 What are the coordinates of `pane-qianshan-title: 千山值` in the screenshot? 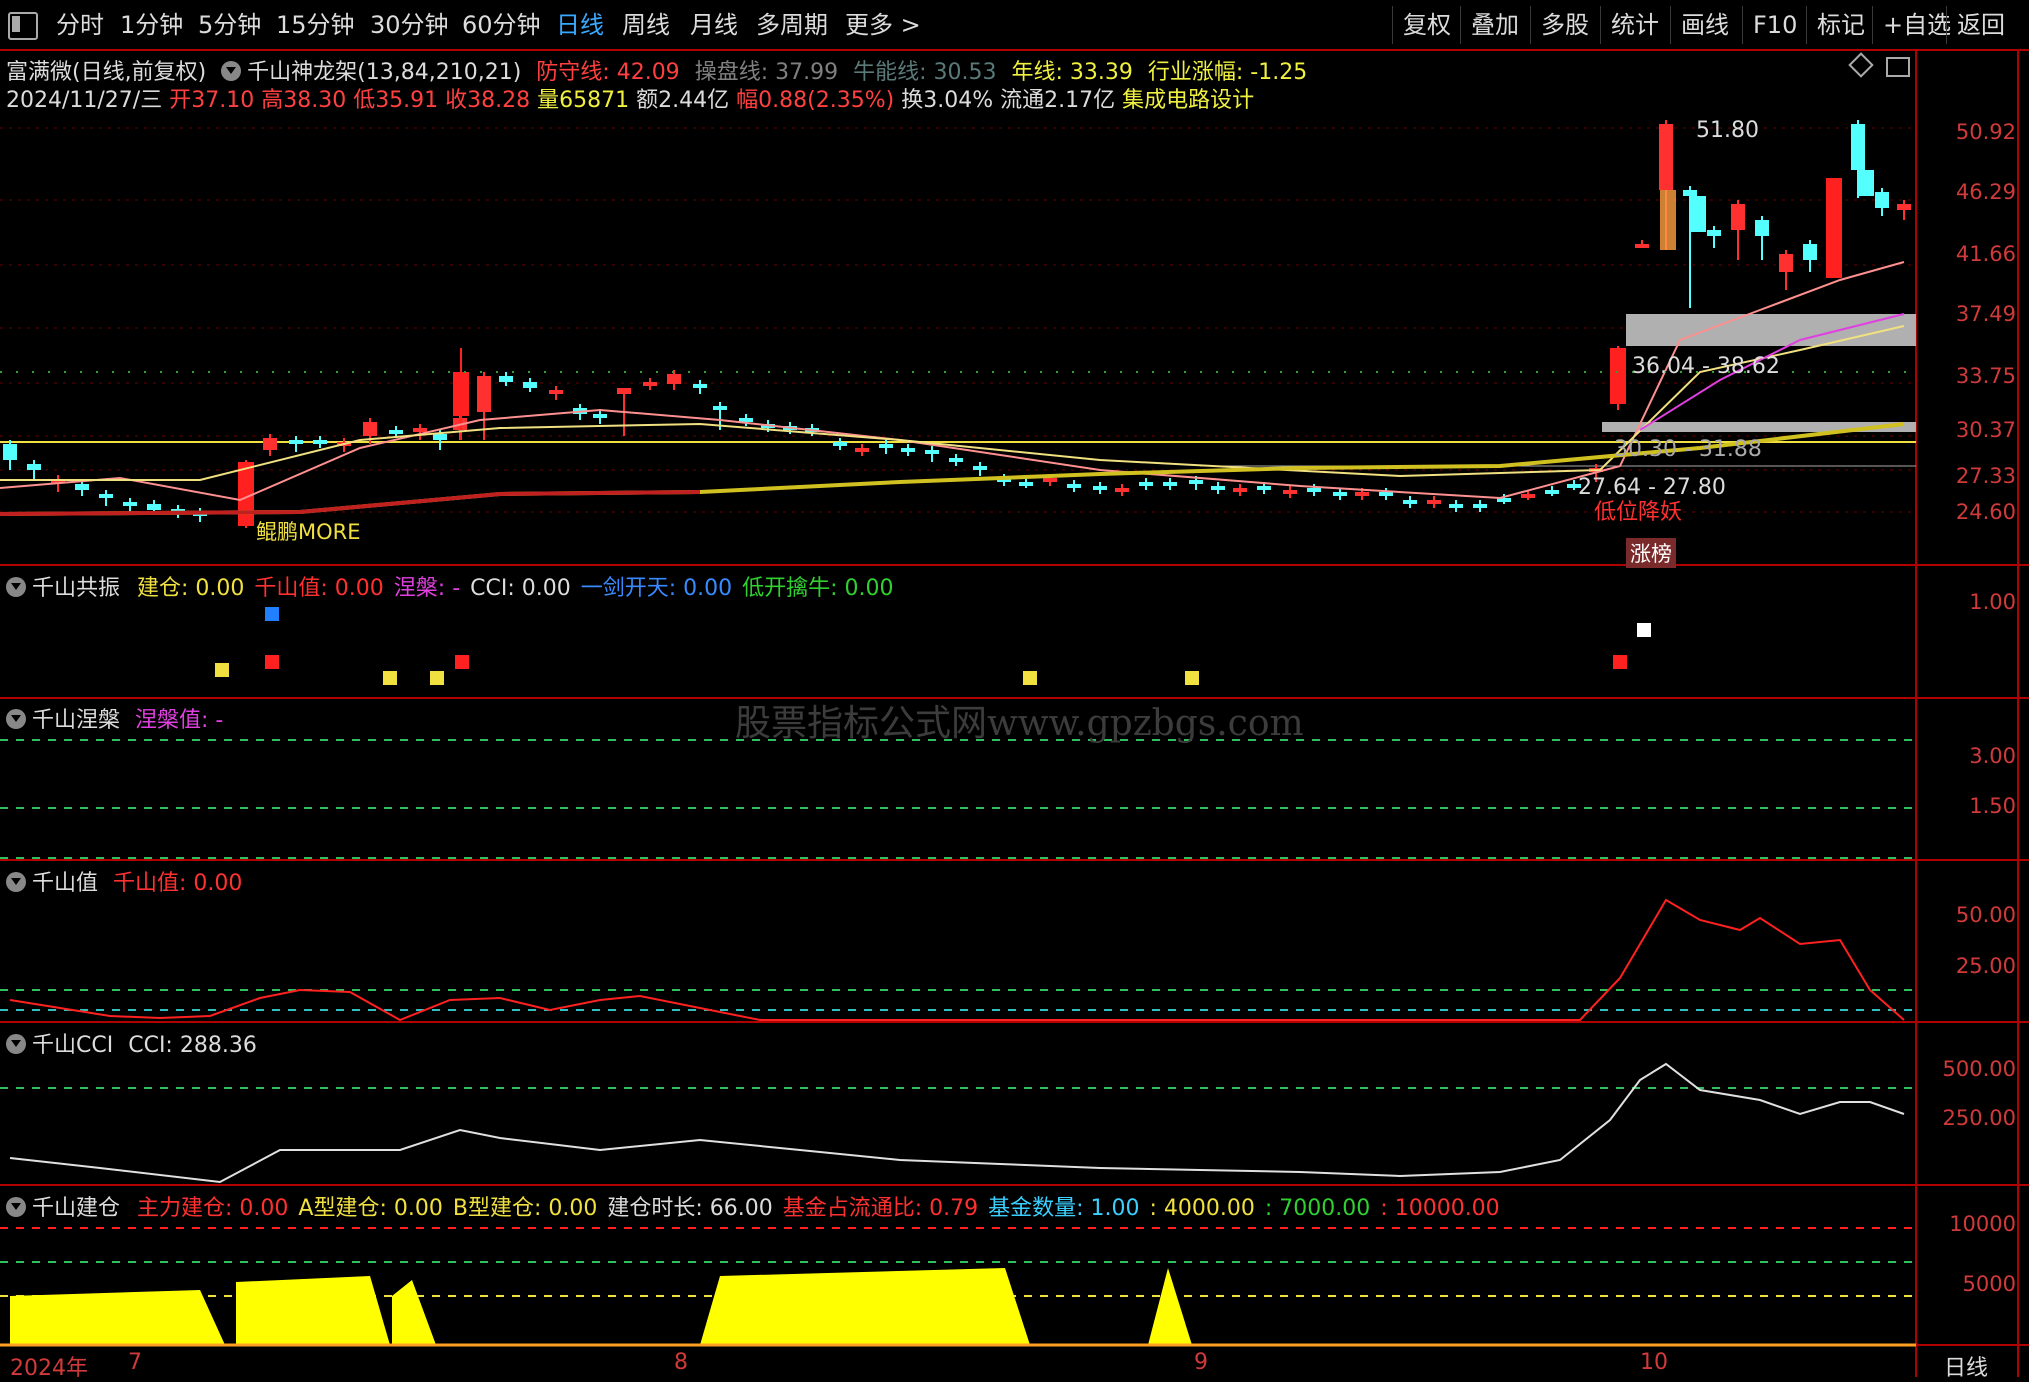 It's located at (65, 883).